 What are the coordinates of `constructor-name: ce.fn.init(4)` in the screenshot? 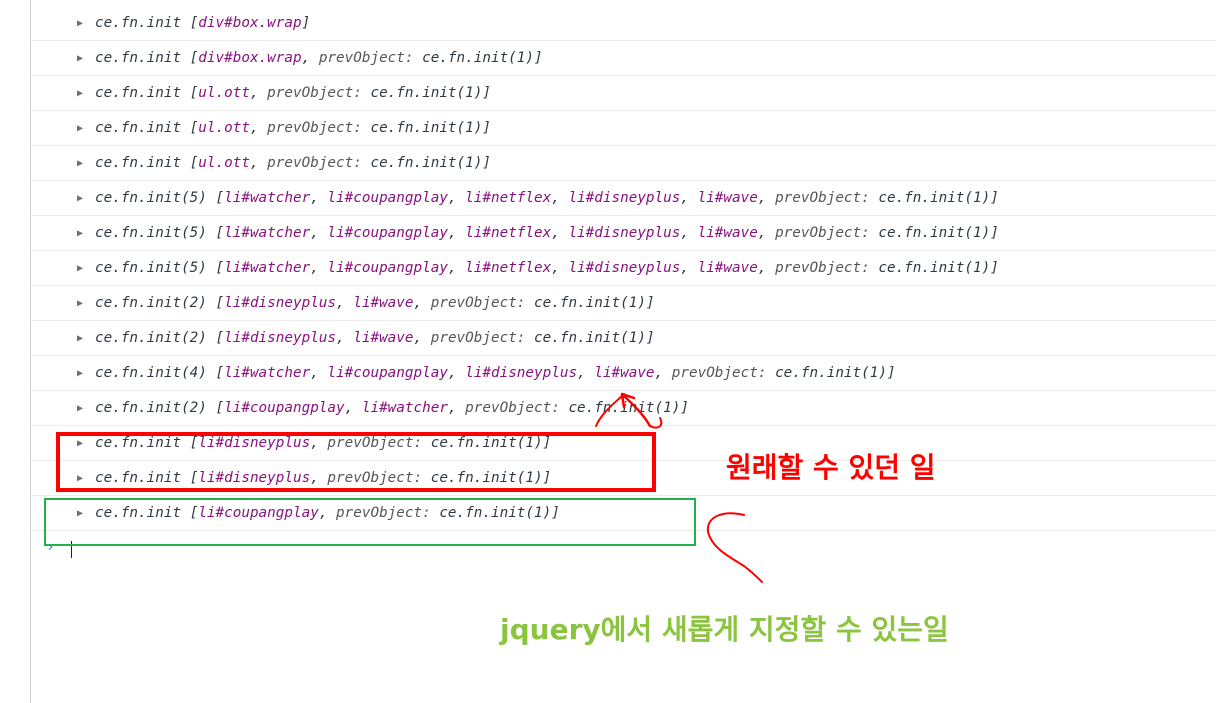 It's located at (155, 373).